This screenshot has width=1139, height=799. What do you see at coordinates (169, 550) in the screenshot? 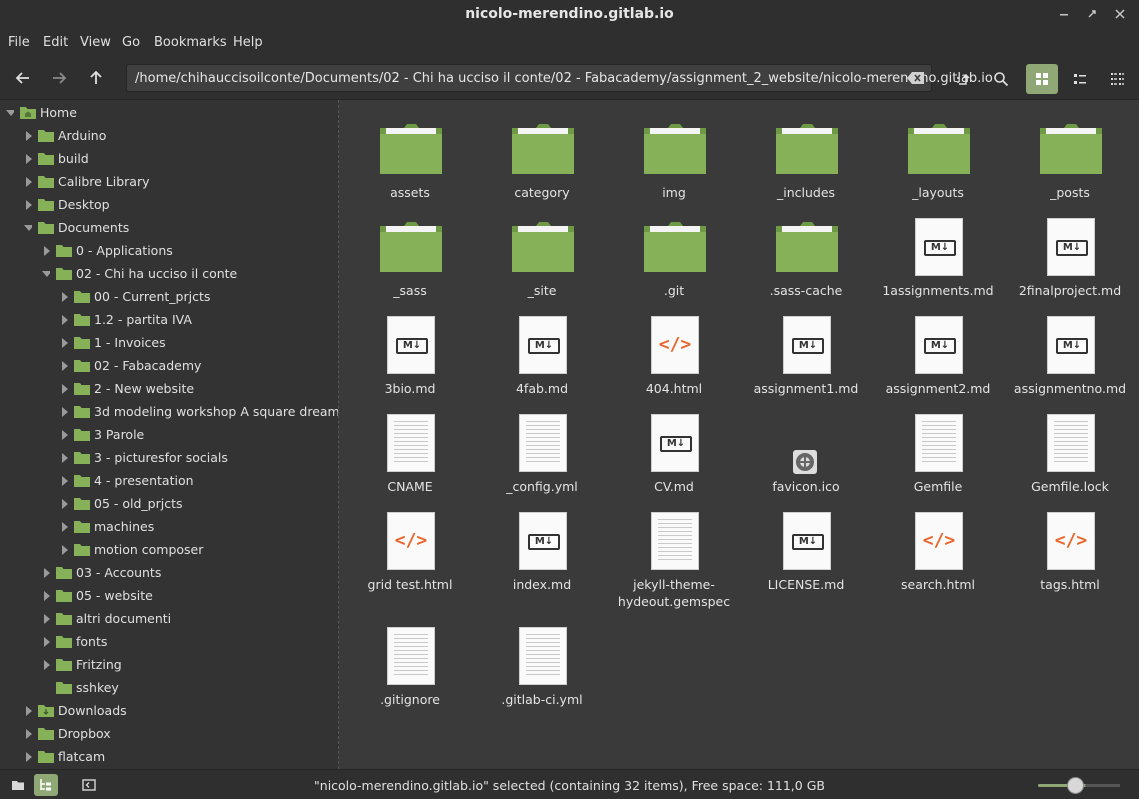
I see `sidebar-item: motion composer` at bounding box center [169, 550].